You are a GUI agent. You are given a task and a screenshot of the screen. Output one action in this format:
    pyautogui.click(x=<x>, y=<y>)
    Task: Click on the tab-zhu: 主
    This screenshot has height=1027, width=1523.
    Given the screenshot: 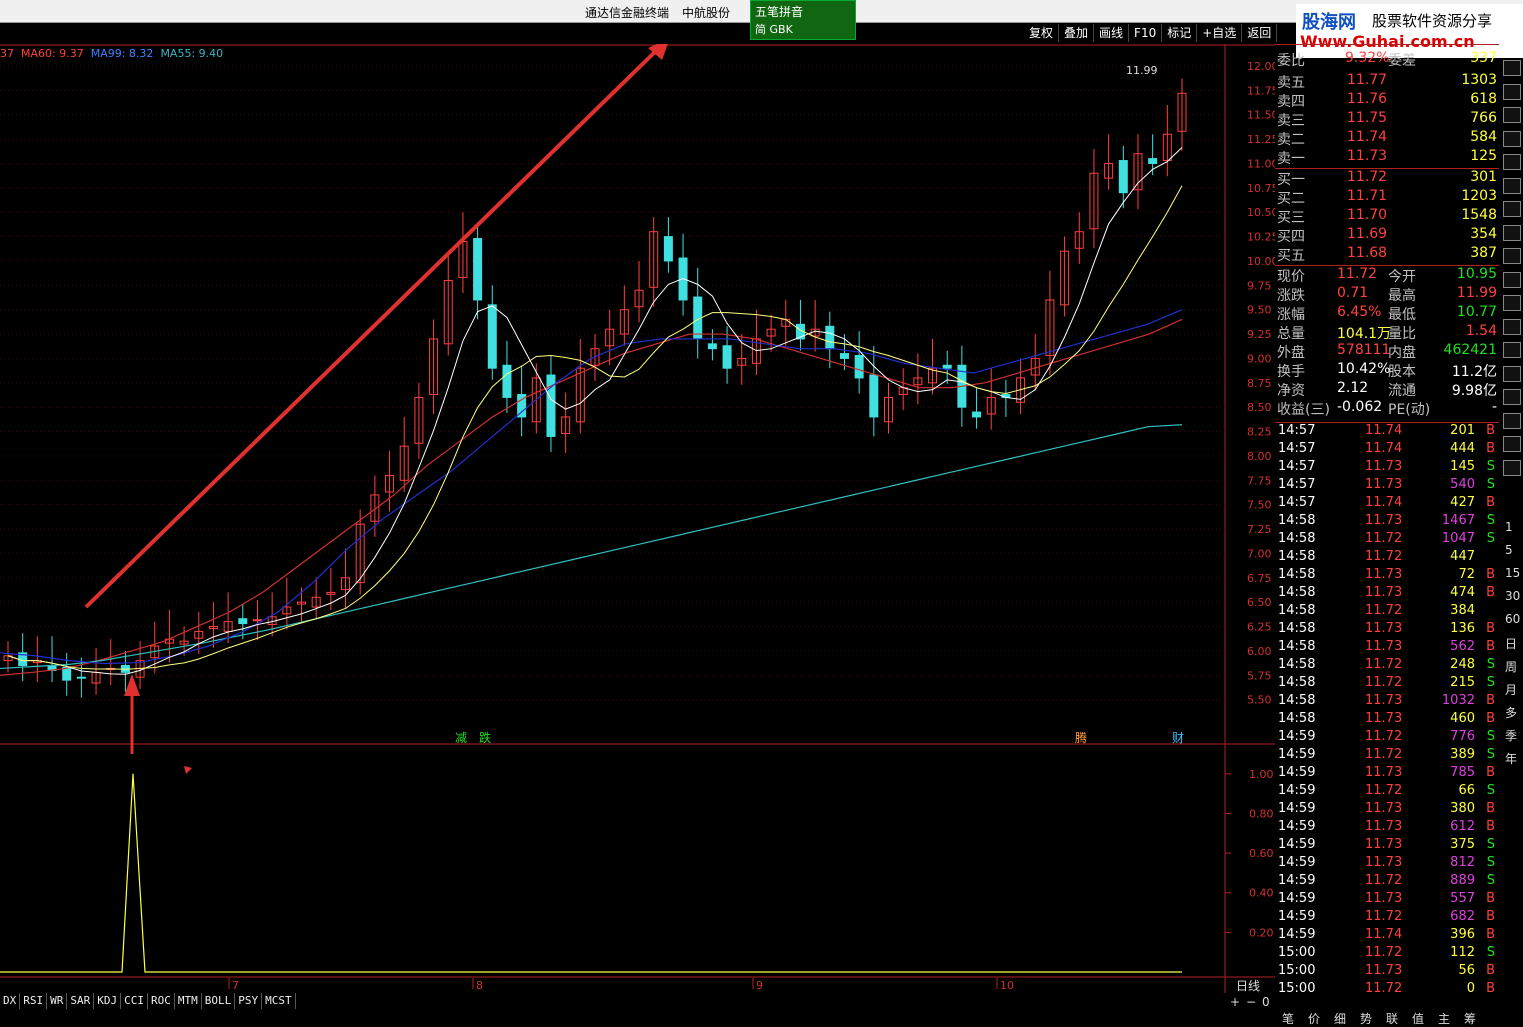 What is the action you would take?
    pyautogui.click(x=1444, y=1018)
    